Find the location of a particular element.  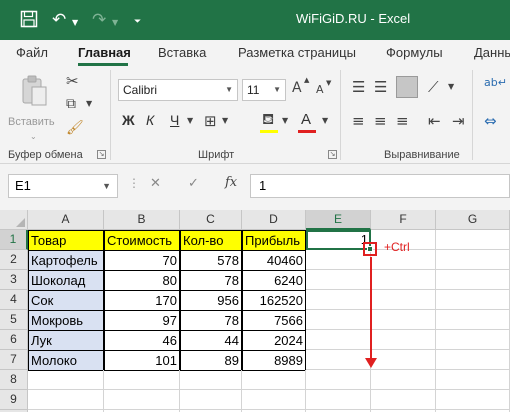

cell-g2 is located at coordinates (473, 260).